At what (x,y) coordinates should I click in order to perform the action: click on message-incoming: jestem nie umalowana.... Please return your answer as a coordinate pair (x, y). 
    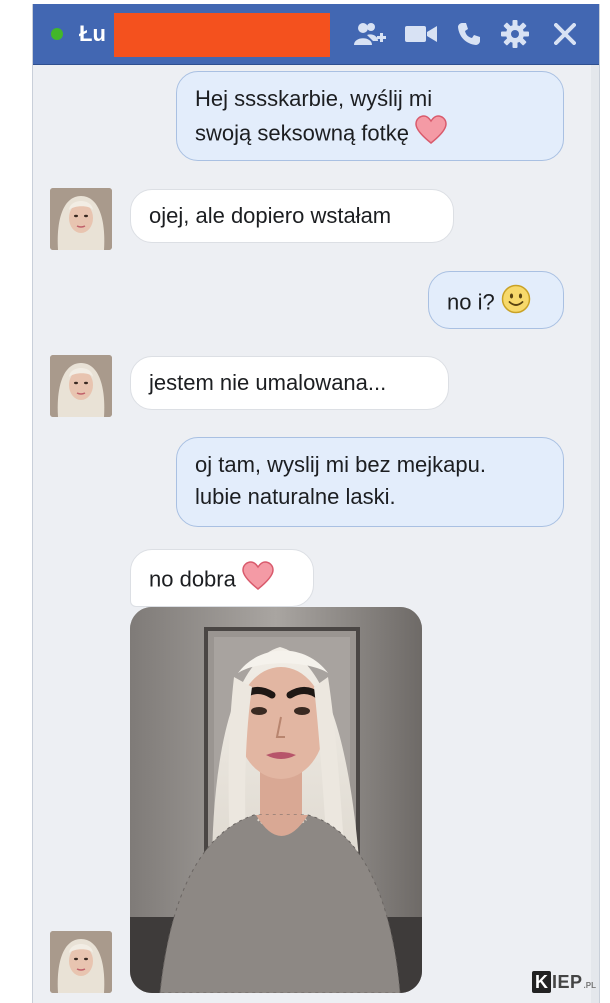
    Looking at the image, I should click on (289, 383).